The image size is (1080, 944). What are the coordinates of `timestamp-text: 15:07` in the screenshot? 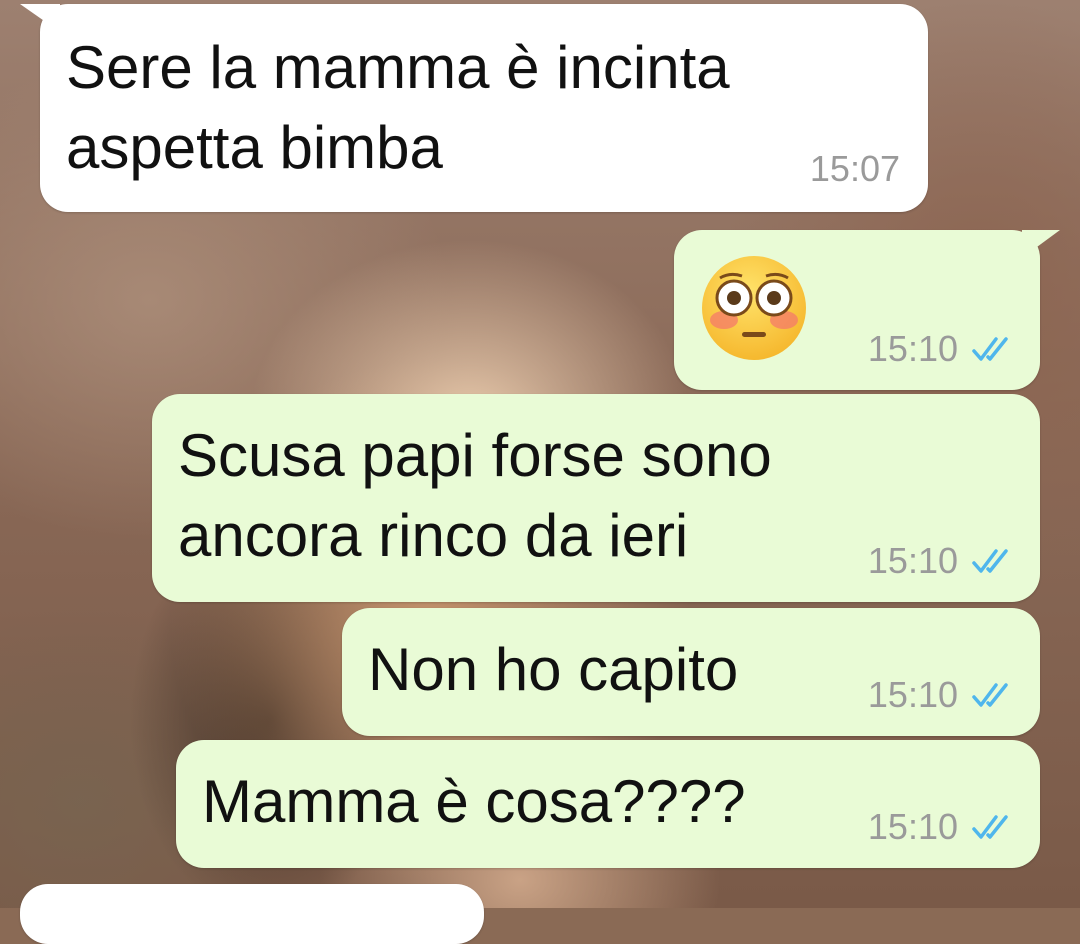 It's located at (854, 168).